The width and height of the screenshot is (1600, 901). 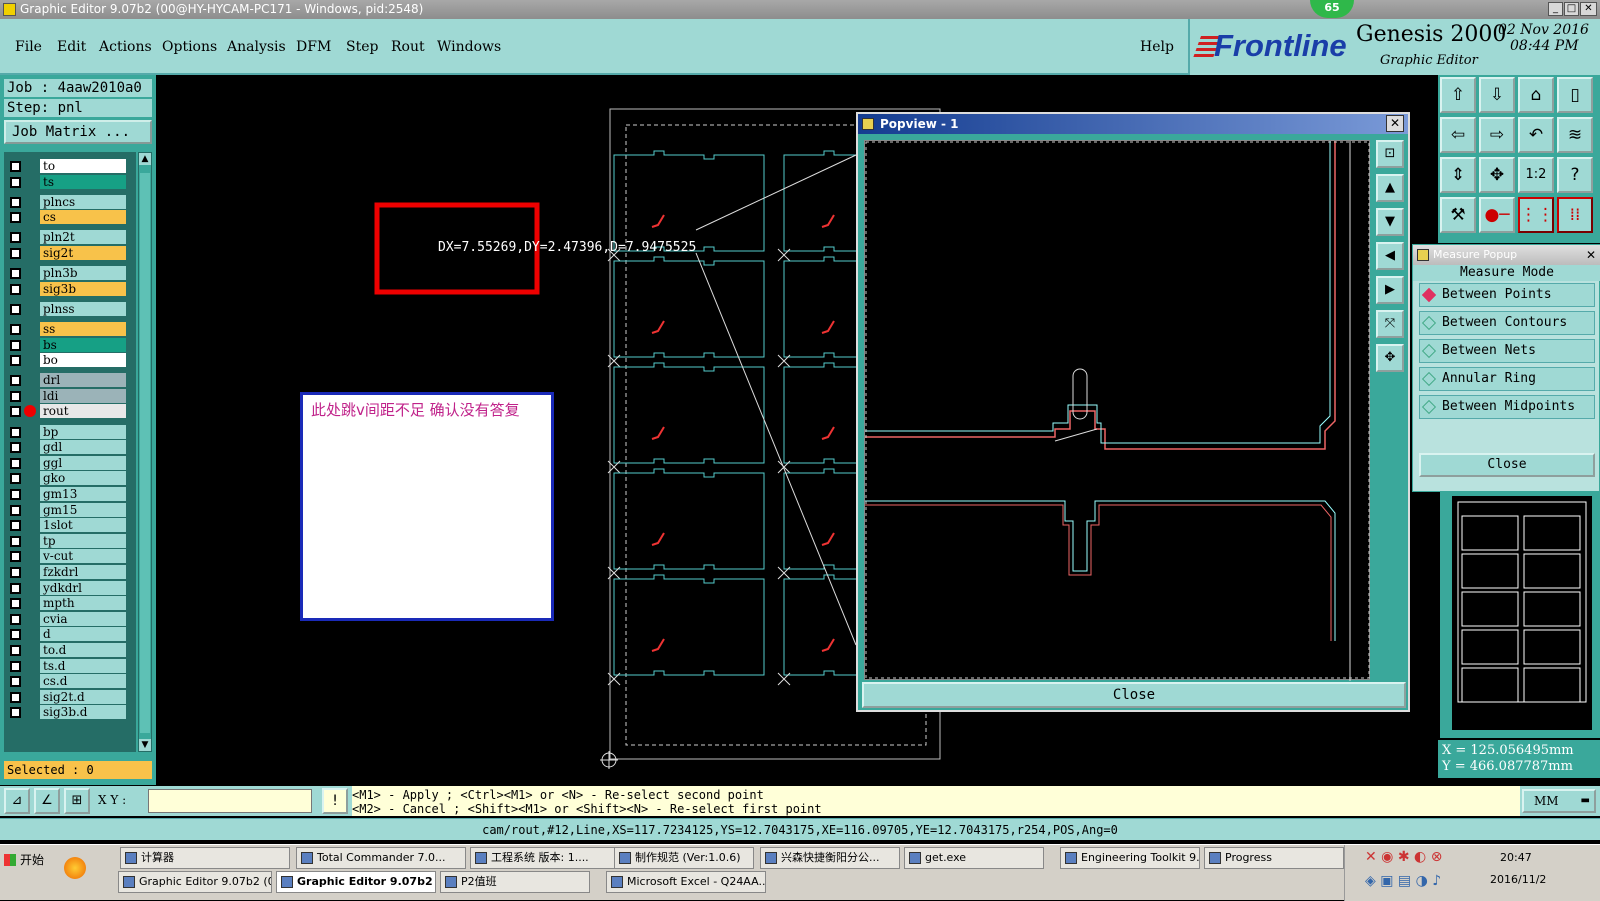 What do you see at coordinates (1274, 858) in the screenshot?
I see `taskbar-button: Progress` at bounding box center [1274, 858].